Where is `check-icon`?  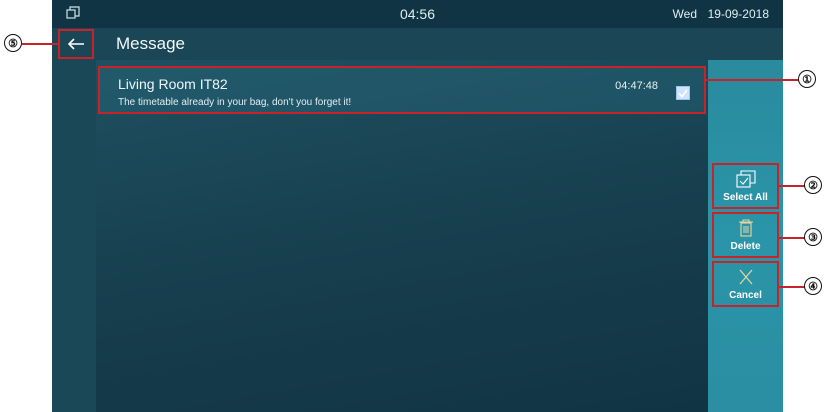
check-icon is located at coordinates (683, 93).